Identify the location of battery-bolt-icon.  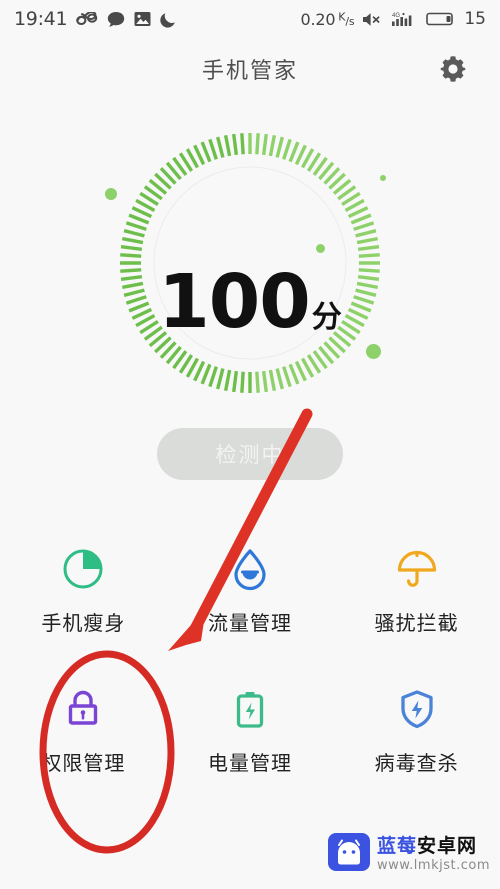
(250, 709).